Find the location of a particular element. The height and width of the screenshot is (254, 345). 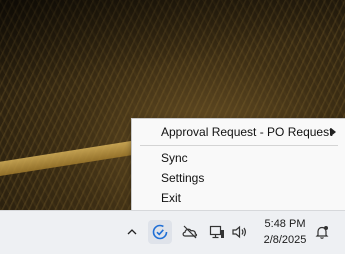

clock-date: 2/8/2025 is located at coordinates (285, 240).